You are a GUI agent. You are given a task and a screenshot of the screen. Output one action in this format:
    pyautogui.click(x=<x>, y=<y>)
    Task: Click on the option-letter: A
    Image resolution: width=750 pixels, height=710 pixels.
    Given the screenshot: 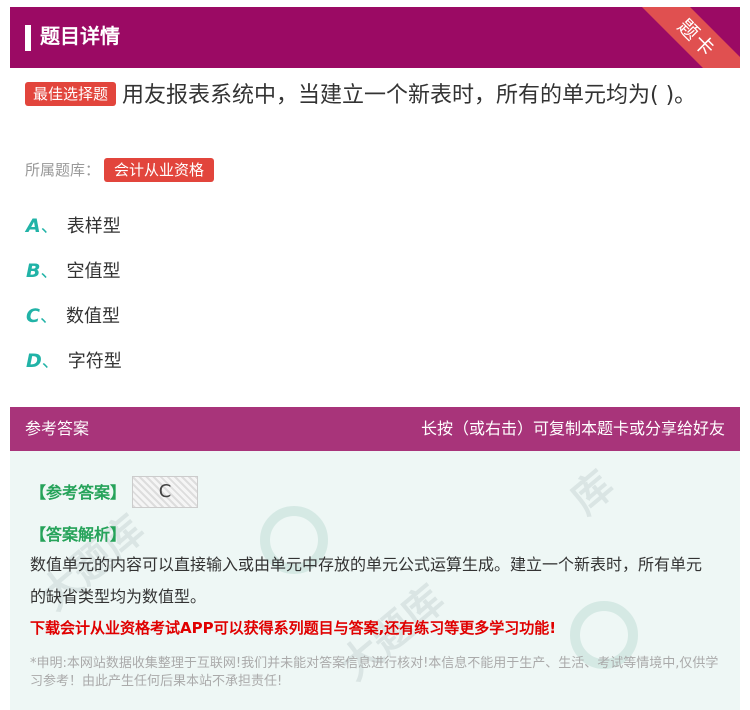 What is the action you would take?
    pyautogui.click(x=33, y=226)
    